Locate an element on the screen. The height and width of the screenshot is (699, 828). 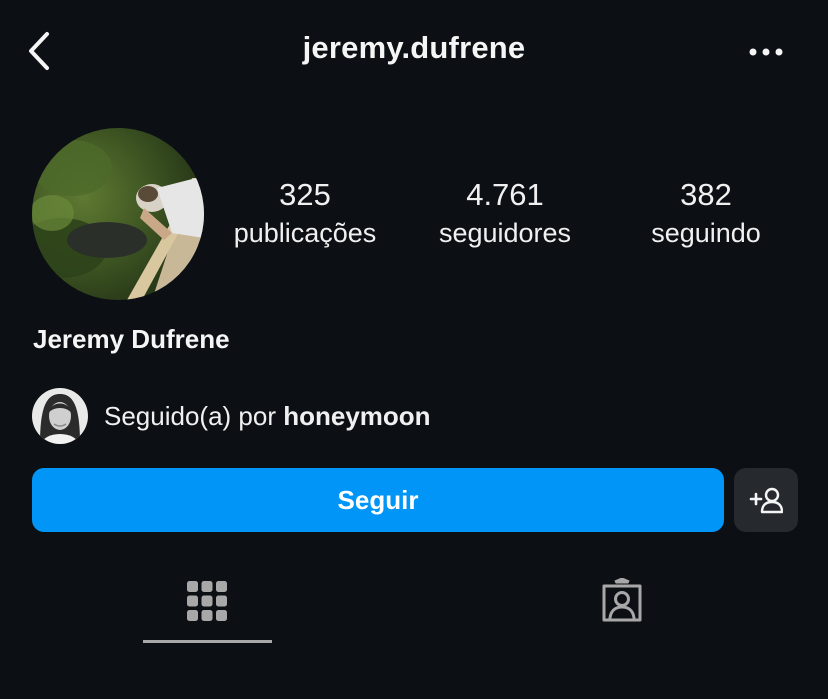
profile-avatar is located at coordinates (118, 214).